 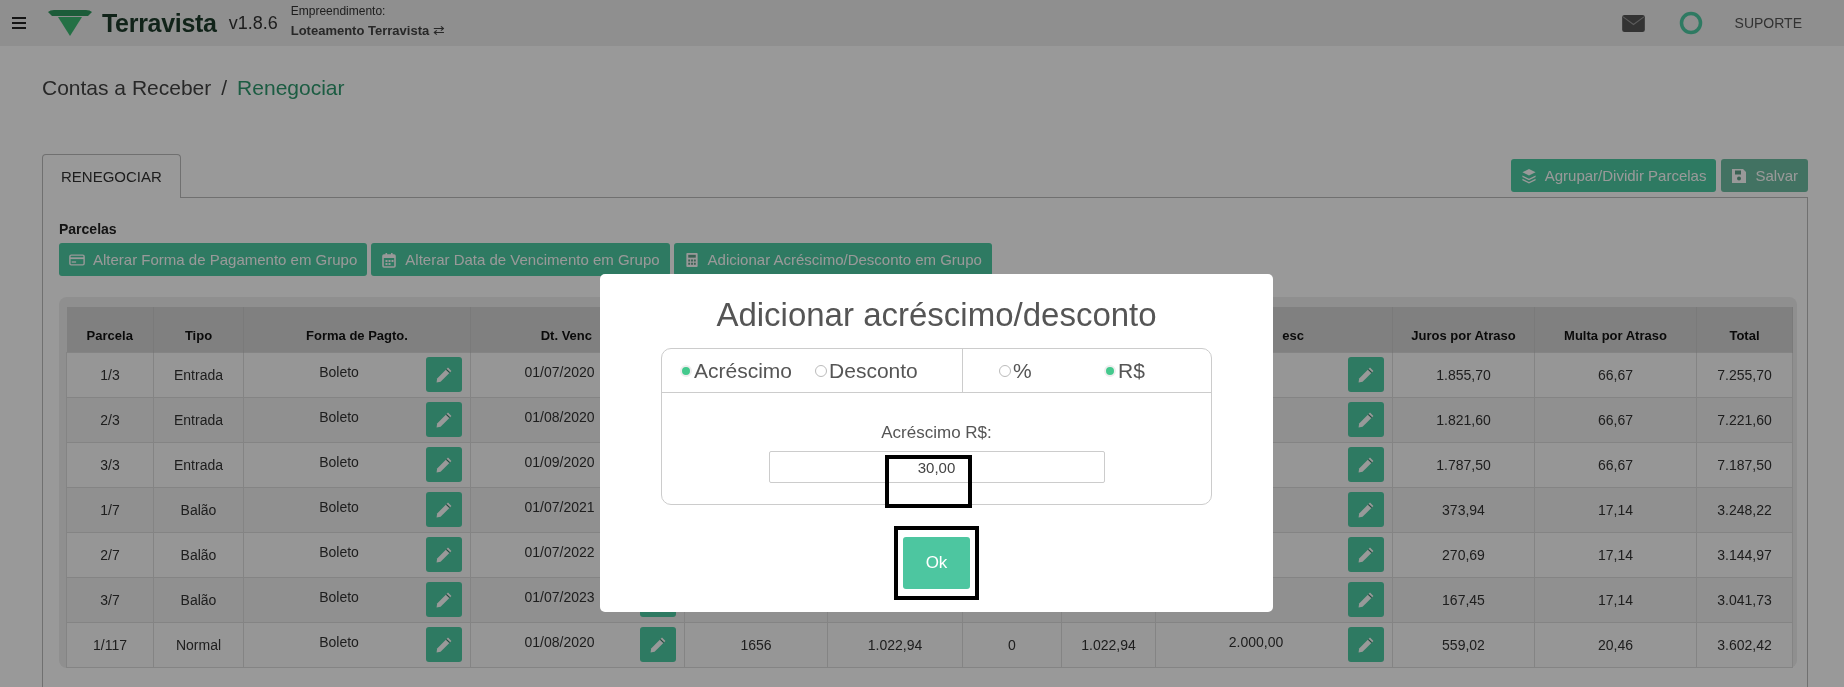 What do you see at coordinates (110, 419) in the screenshot?
I see `table-cell: 2/3` at bounding box center [110, 419].